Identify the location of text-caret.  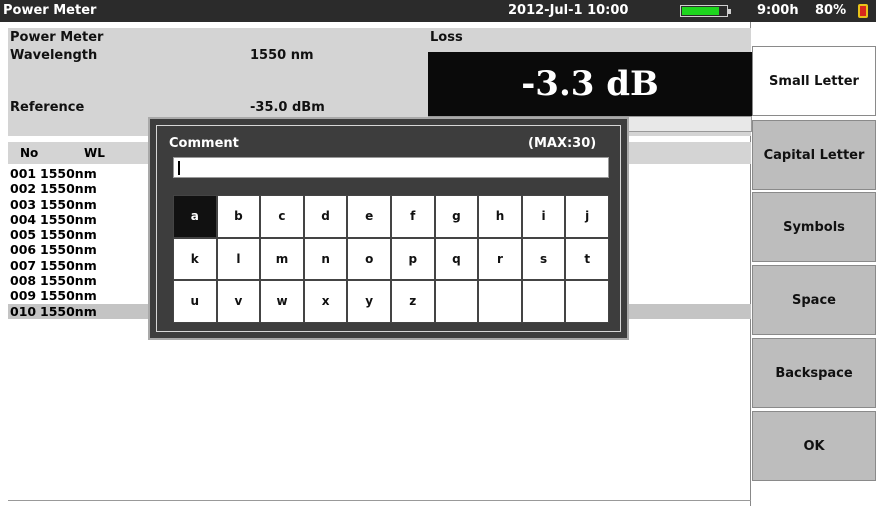
(179, 168).